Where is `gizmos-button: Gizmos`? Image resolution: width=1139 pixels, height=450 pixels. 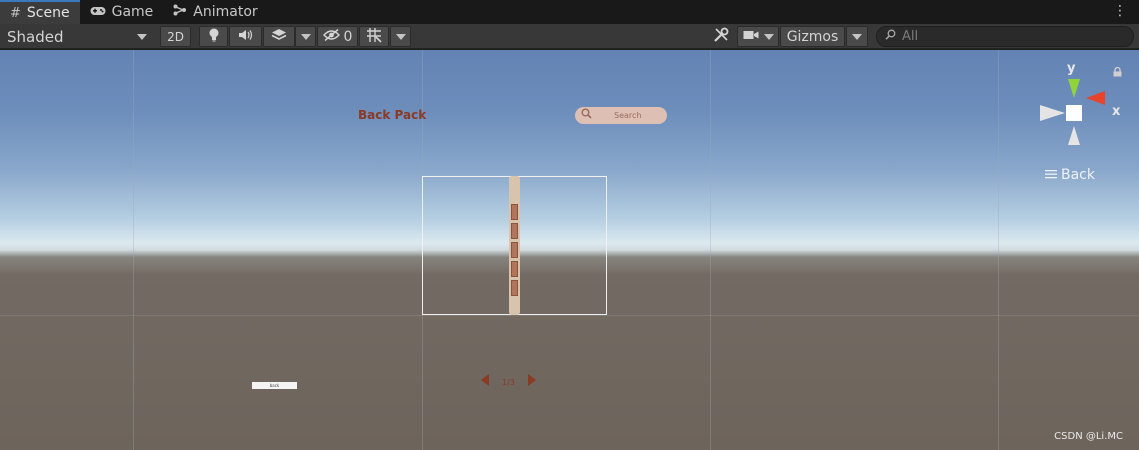
gizmos-button: Gizmos is located at coordinates (812, 36).